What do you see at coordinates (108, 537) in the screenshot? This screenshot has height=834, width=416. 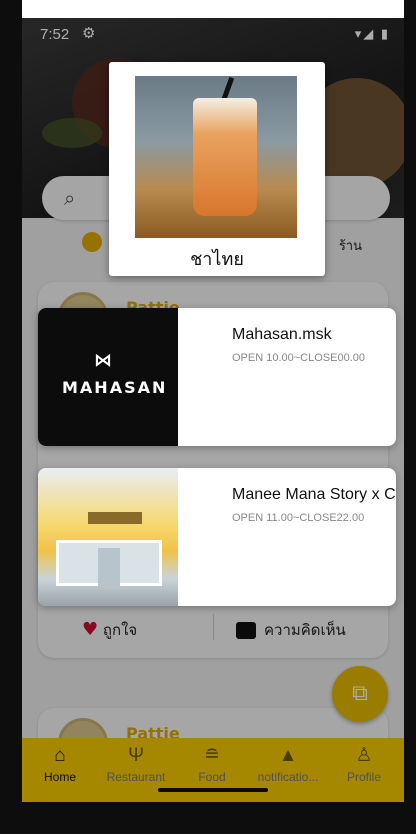 I see `shop-front-image` at bounding box center [108, 537].